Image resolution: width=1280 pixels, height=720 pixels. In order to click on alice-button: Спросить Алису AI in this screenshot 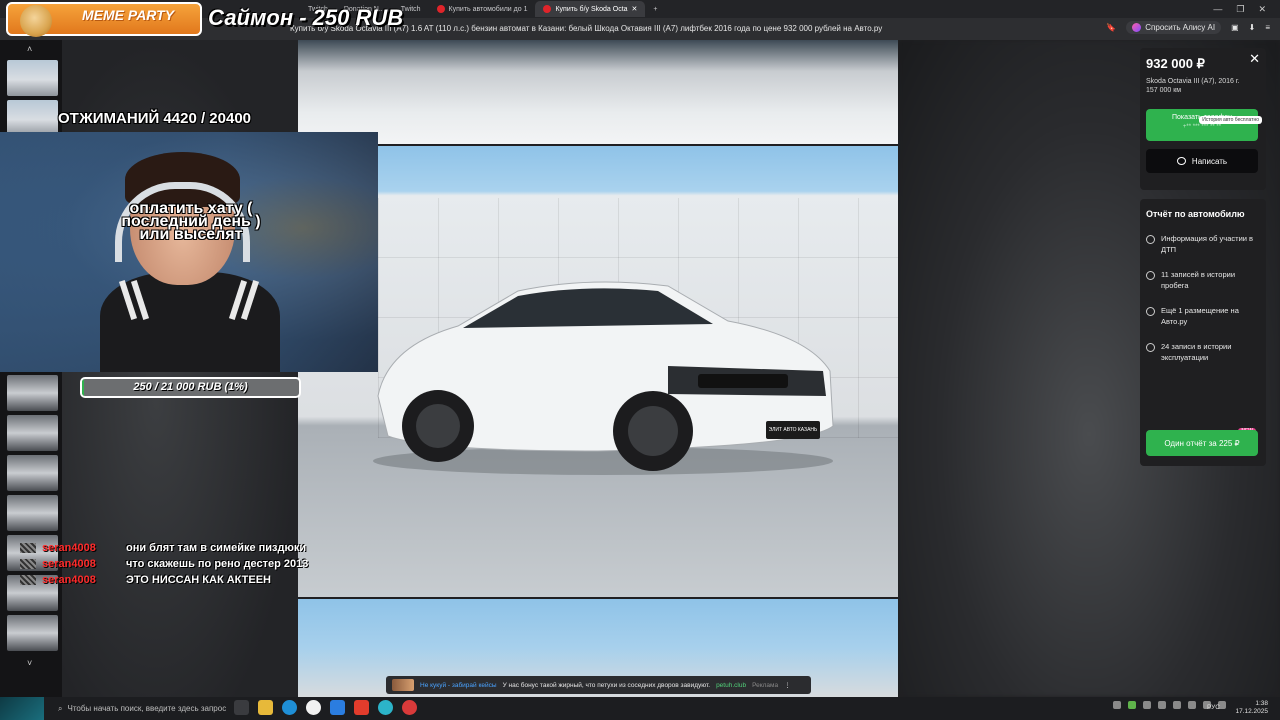, I will do `click(1174, 27)`.